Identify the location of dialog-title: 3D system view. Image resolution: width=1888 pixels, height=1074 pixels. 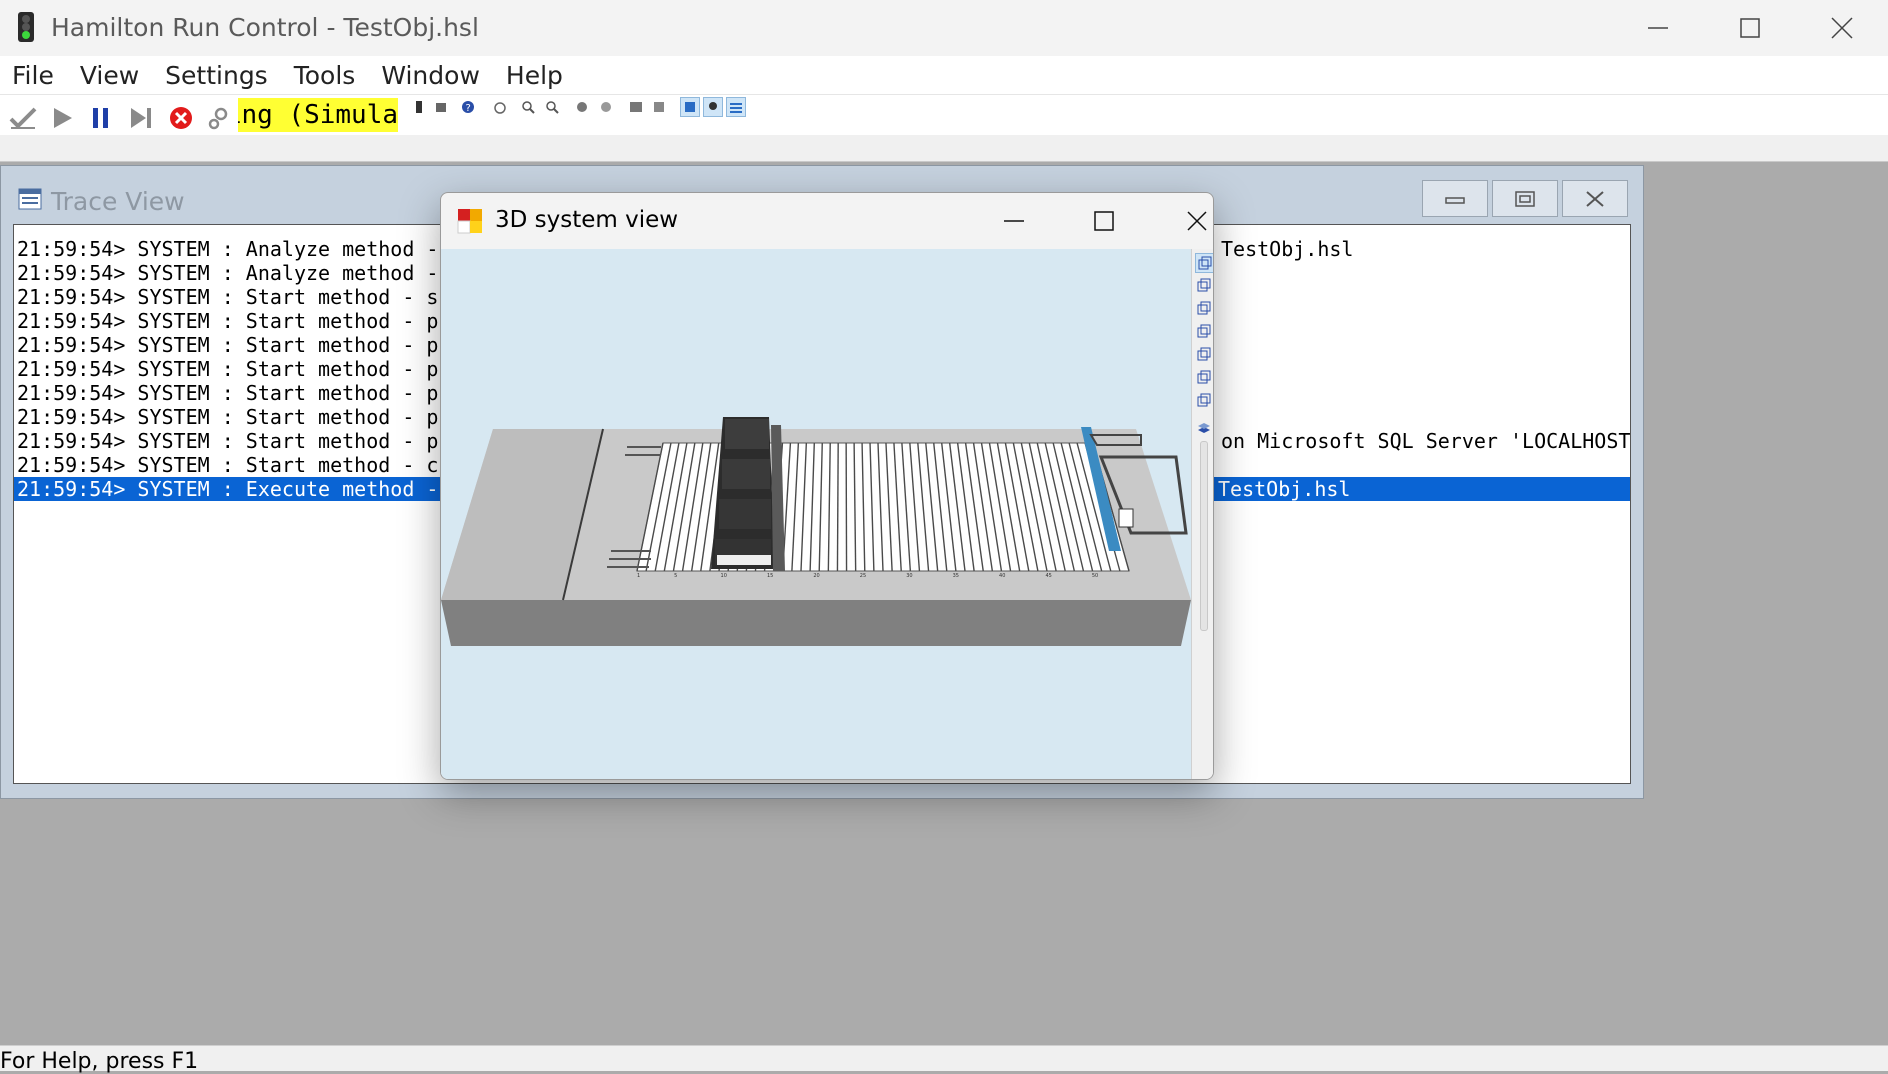
(586, 220).